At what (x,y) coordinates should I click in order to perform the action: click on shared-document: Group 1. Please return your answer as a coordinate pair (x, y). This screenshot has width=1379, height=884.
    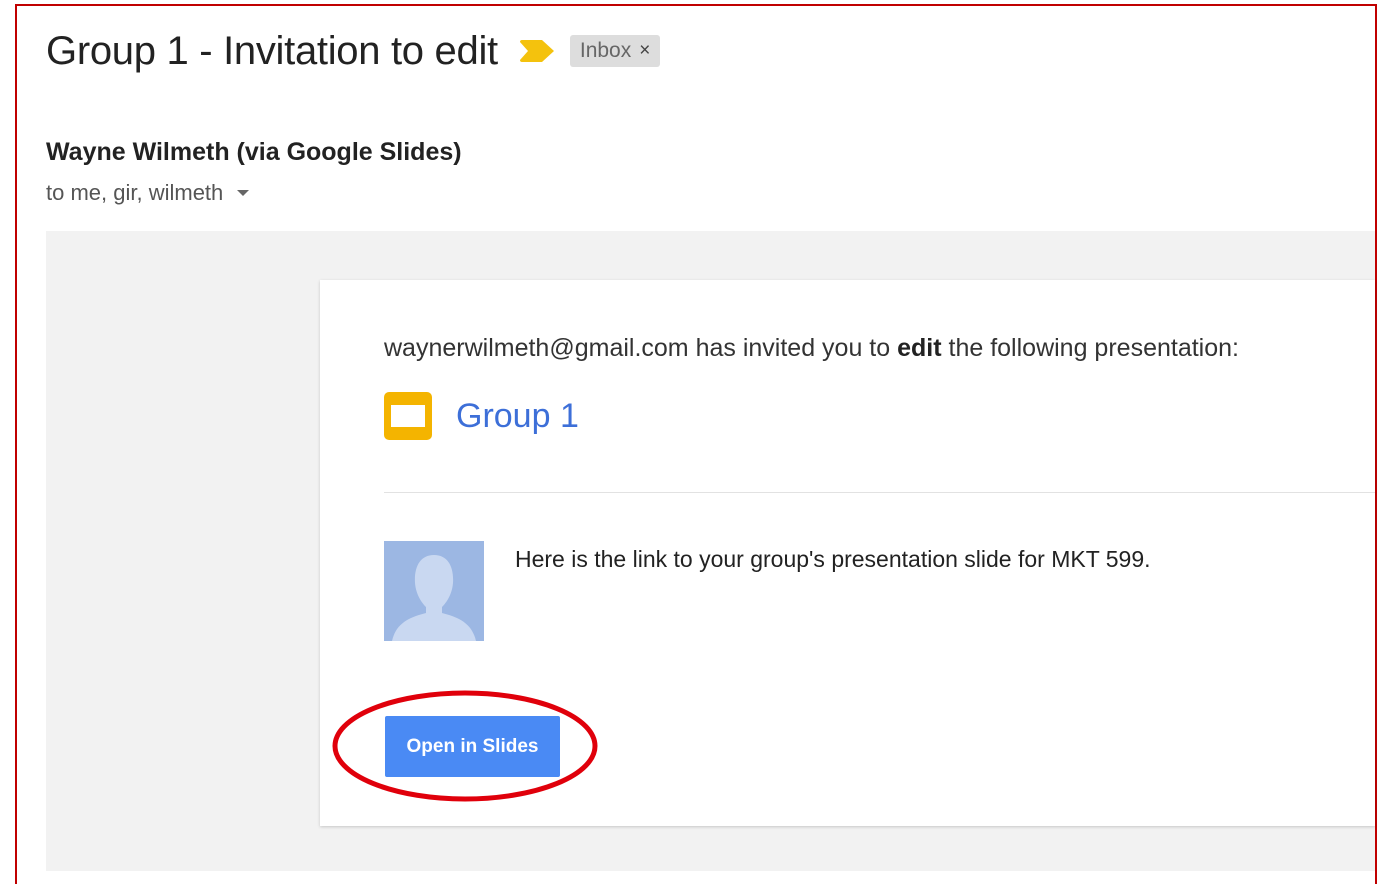
    Looking at the image, I should click on (481, 416).